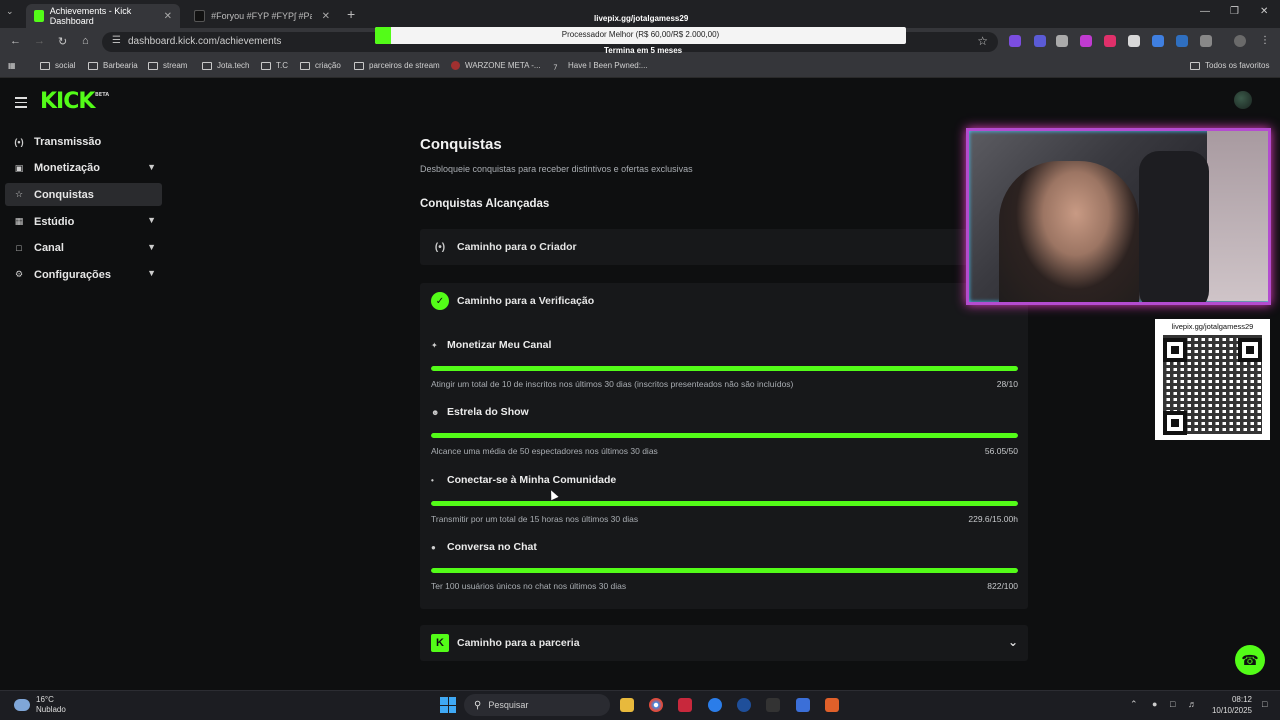 The width and height of the screenshot is (1280, 720). What do you see at coordinates (274, 65) in the screenshot?
I see `bookmark-tc: T.C` at bounding box center [274, 65].